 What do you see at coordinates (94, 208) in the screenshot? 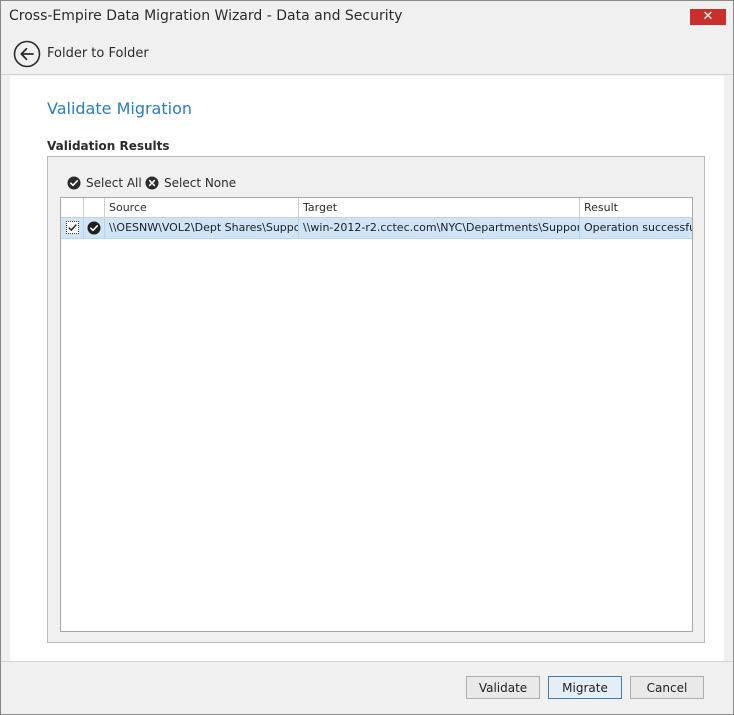
I see `header-status-column` at bounding box center [94, 208].